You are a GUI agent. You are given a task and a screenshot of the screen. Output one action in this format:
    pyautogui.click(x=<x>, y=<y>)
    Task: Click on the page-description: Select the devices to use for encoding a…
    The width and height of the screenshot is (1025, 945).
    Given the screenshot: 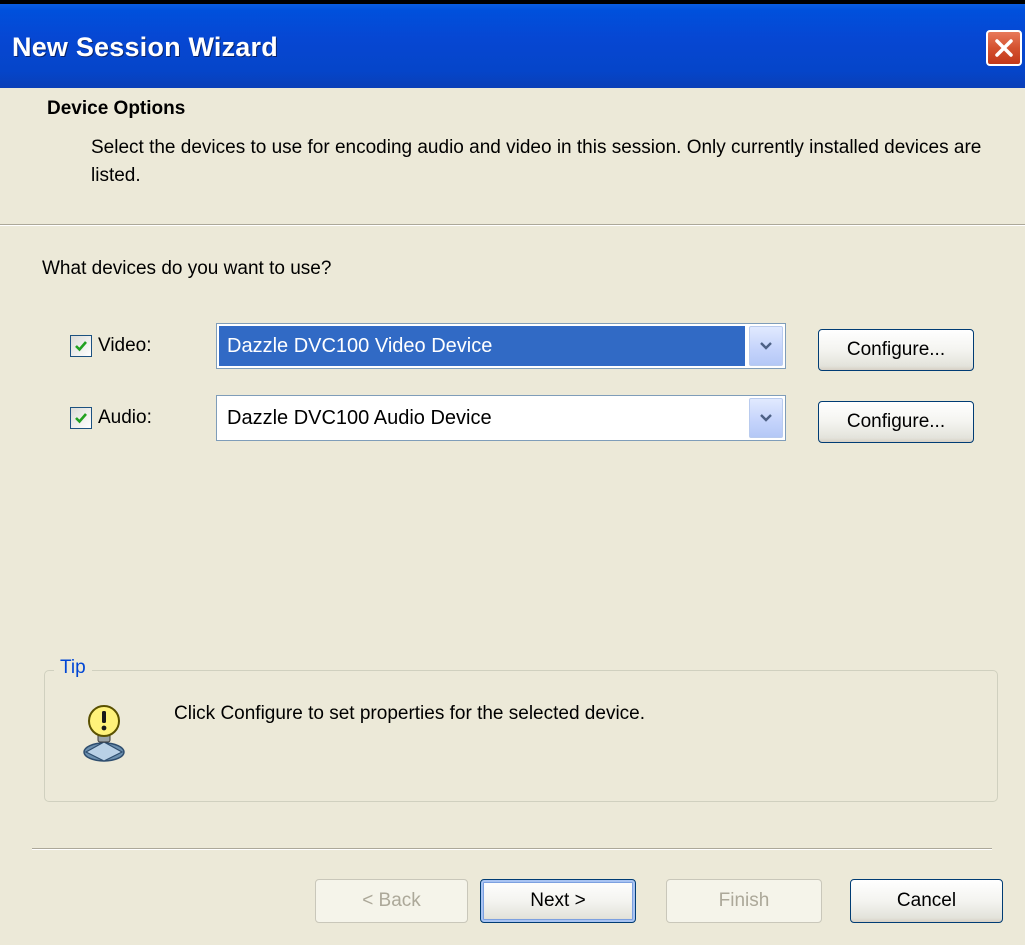 What is the action you would take?
    pyautogui.click(x=536, y=161)
    